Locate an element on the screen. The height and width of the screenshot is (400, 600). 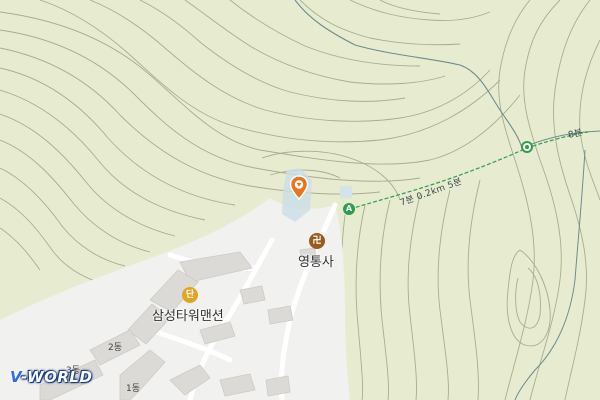
location-pin-icon is located at coordinates (299, 188).